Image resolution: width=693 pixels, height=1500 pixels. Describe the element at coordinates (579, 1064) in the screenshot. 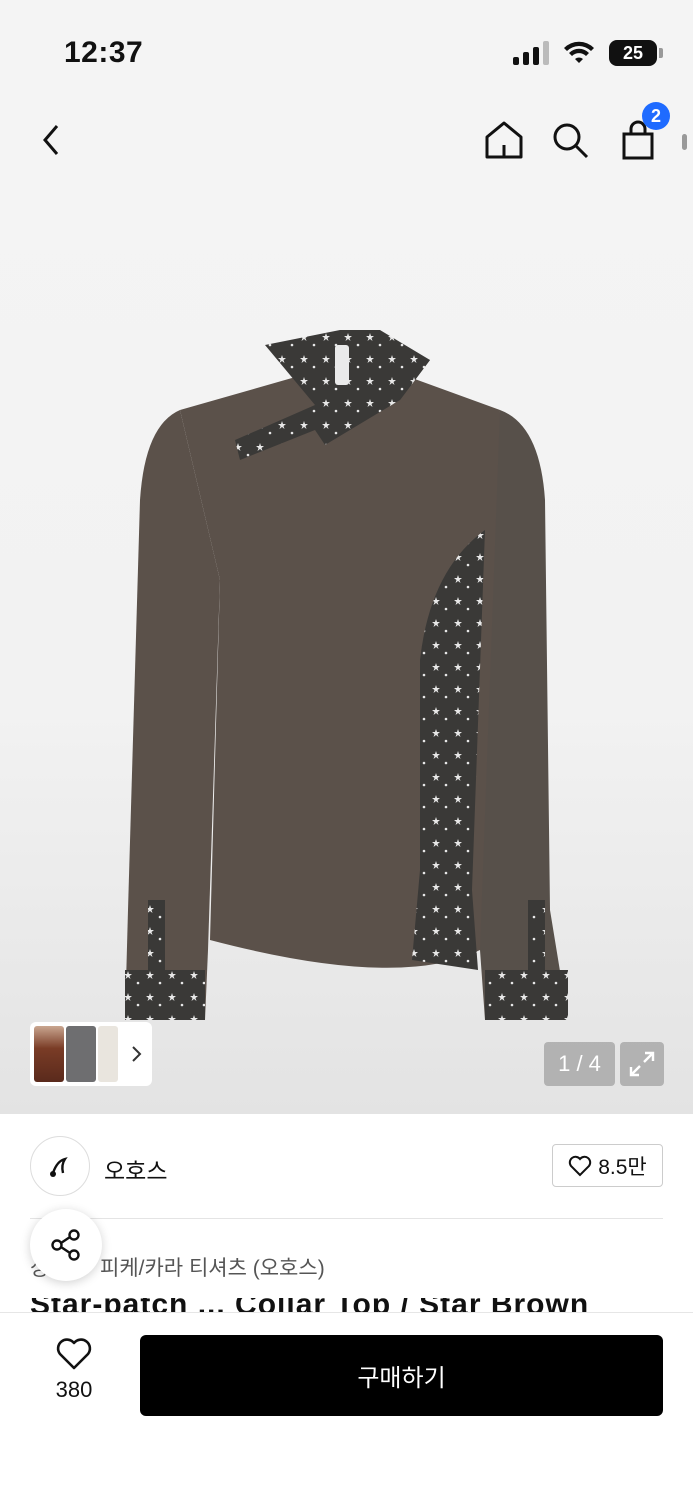

I see `image-pager: 1 / 4` at that location.